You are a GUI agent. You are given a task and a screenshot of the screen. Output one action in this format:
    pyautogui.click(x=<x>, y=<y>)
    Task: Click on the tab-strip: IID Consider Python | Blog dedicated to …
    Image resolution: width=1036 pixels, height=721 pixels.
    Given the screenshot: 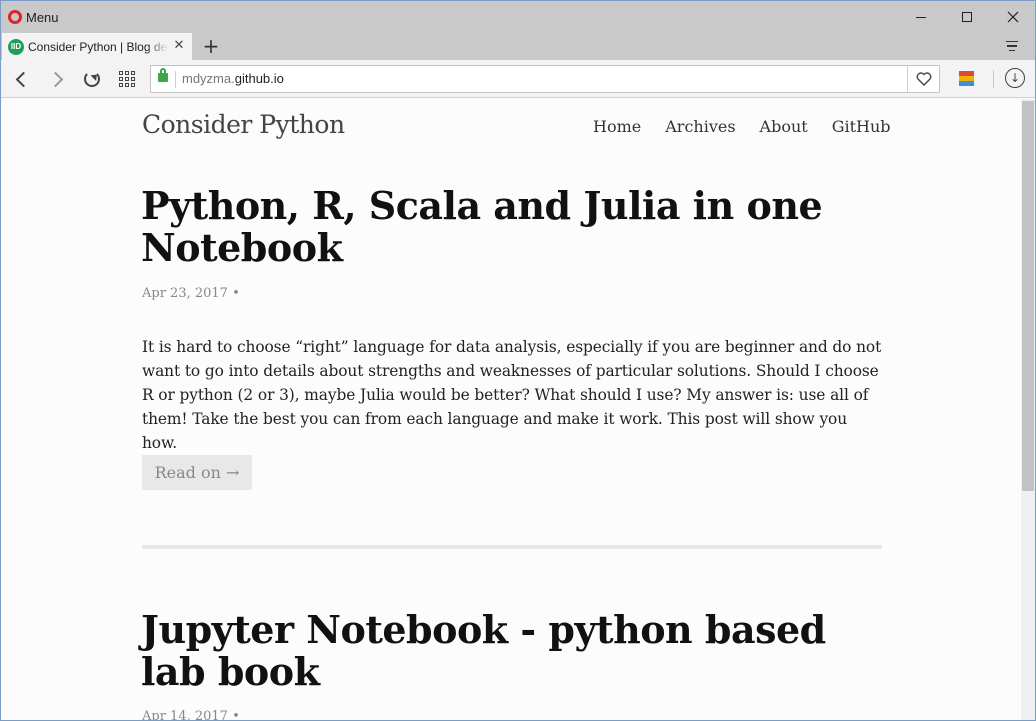 What is the action you would take?
    pyautogui.click(x=518, y=46)
    